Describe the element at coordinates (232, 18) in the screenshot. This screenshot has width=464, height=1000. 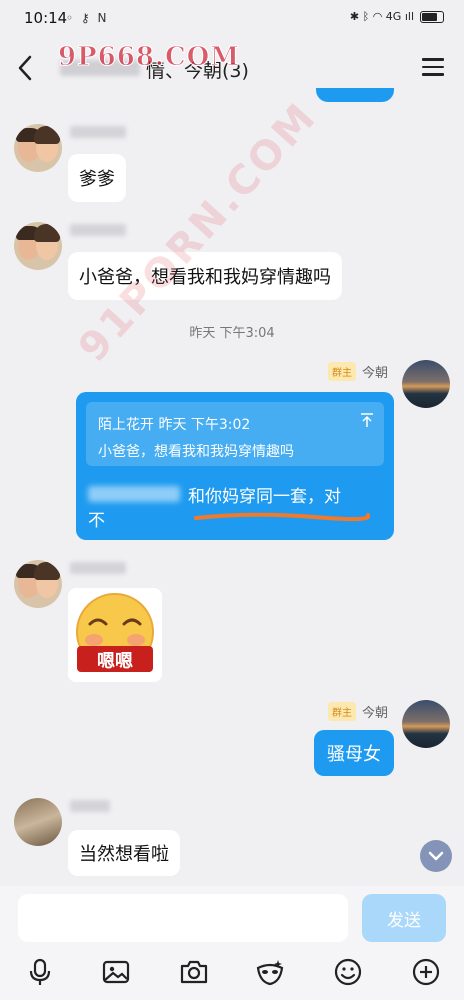
I see `status-bar: 10:14 ◦ ⚷ N ✱ ᛒ ◠ 4G ıll` at that location.